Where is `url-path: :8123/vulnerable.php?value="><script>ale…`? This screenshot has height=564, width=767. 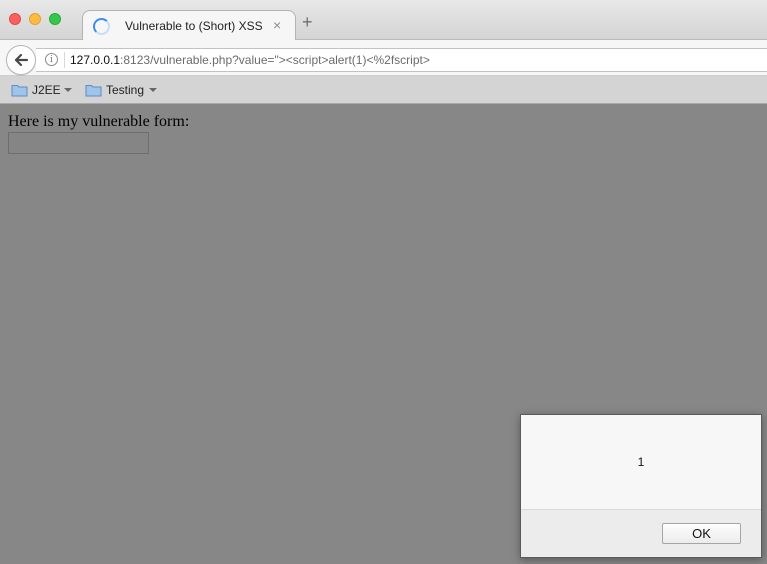
url-path: :8123/vulnerable.php?value="><script>ale… is located at coordinates (275, 60).